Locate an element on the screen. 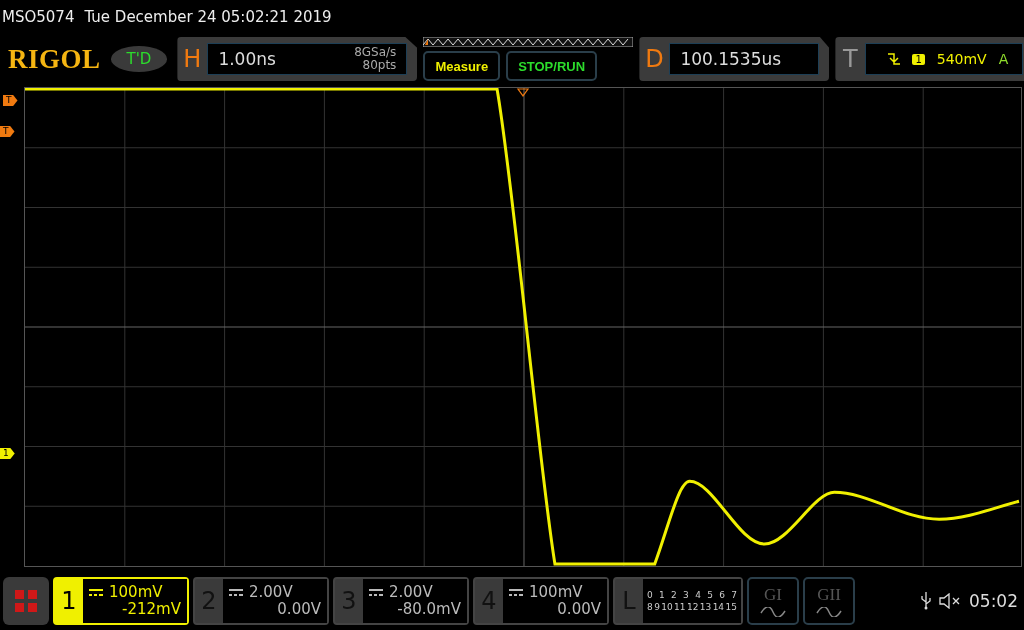 The height and width of the screenshot is (630, 1024). channel-marker: 1 is located at coordinates (7, 453).